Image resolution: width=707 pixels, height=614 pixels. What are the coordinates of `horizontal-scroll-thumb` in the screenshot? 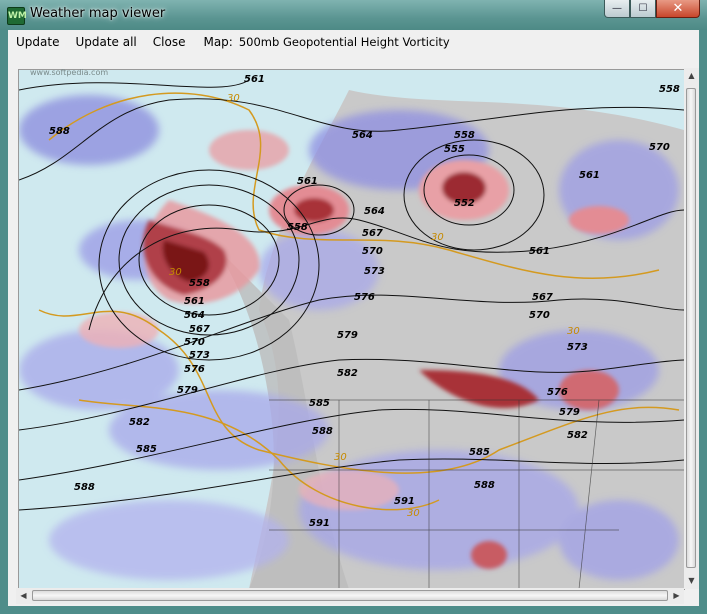 It's located at (350, 595).